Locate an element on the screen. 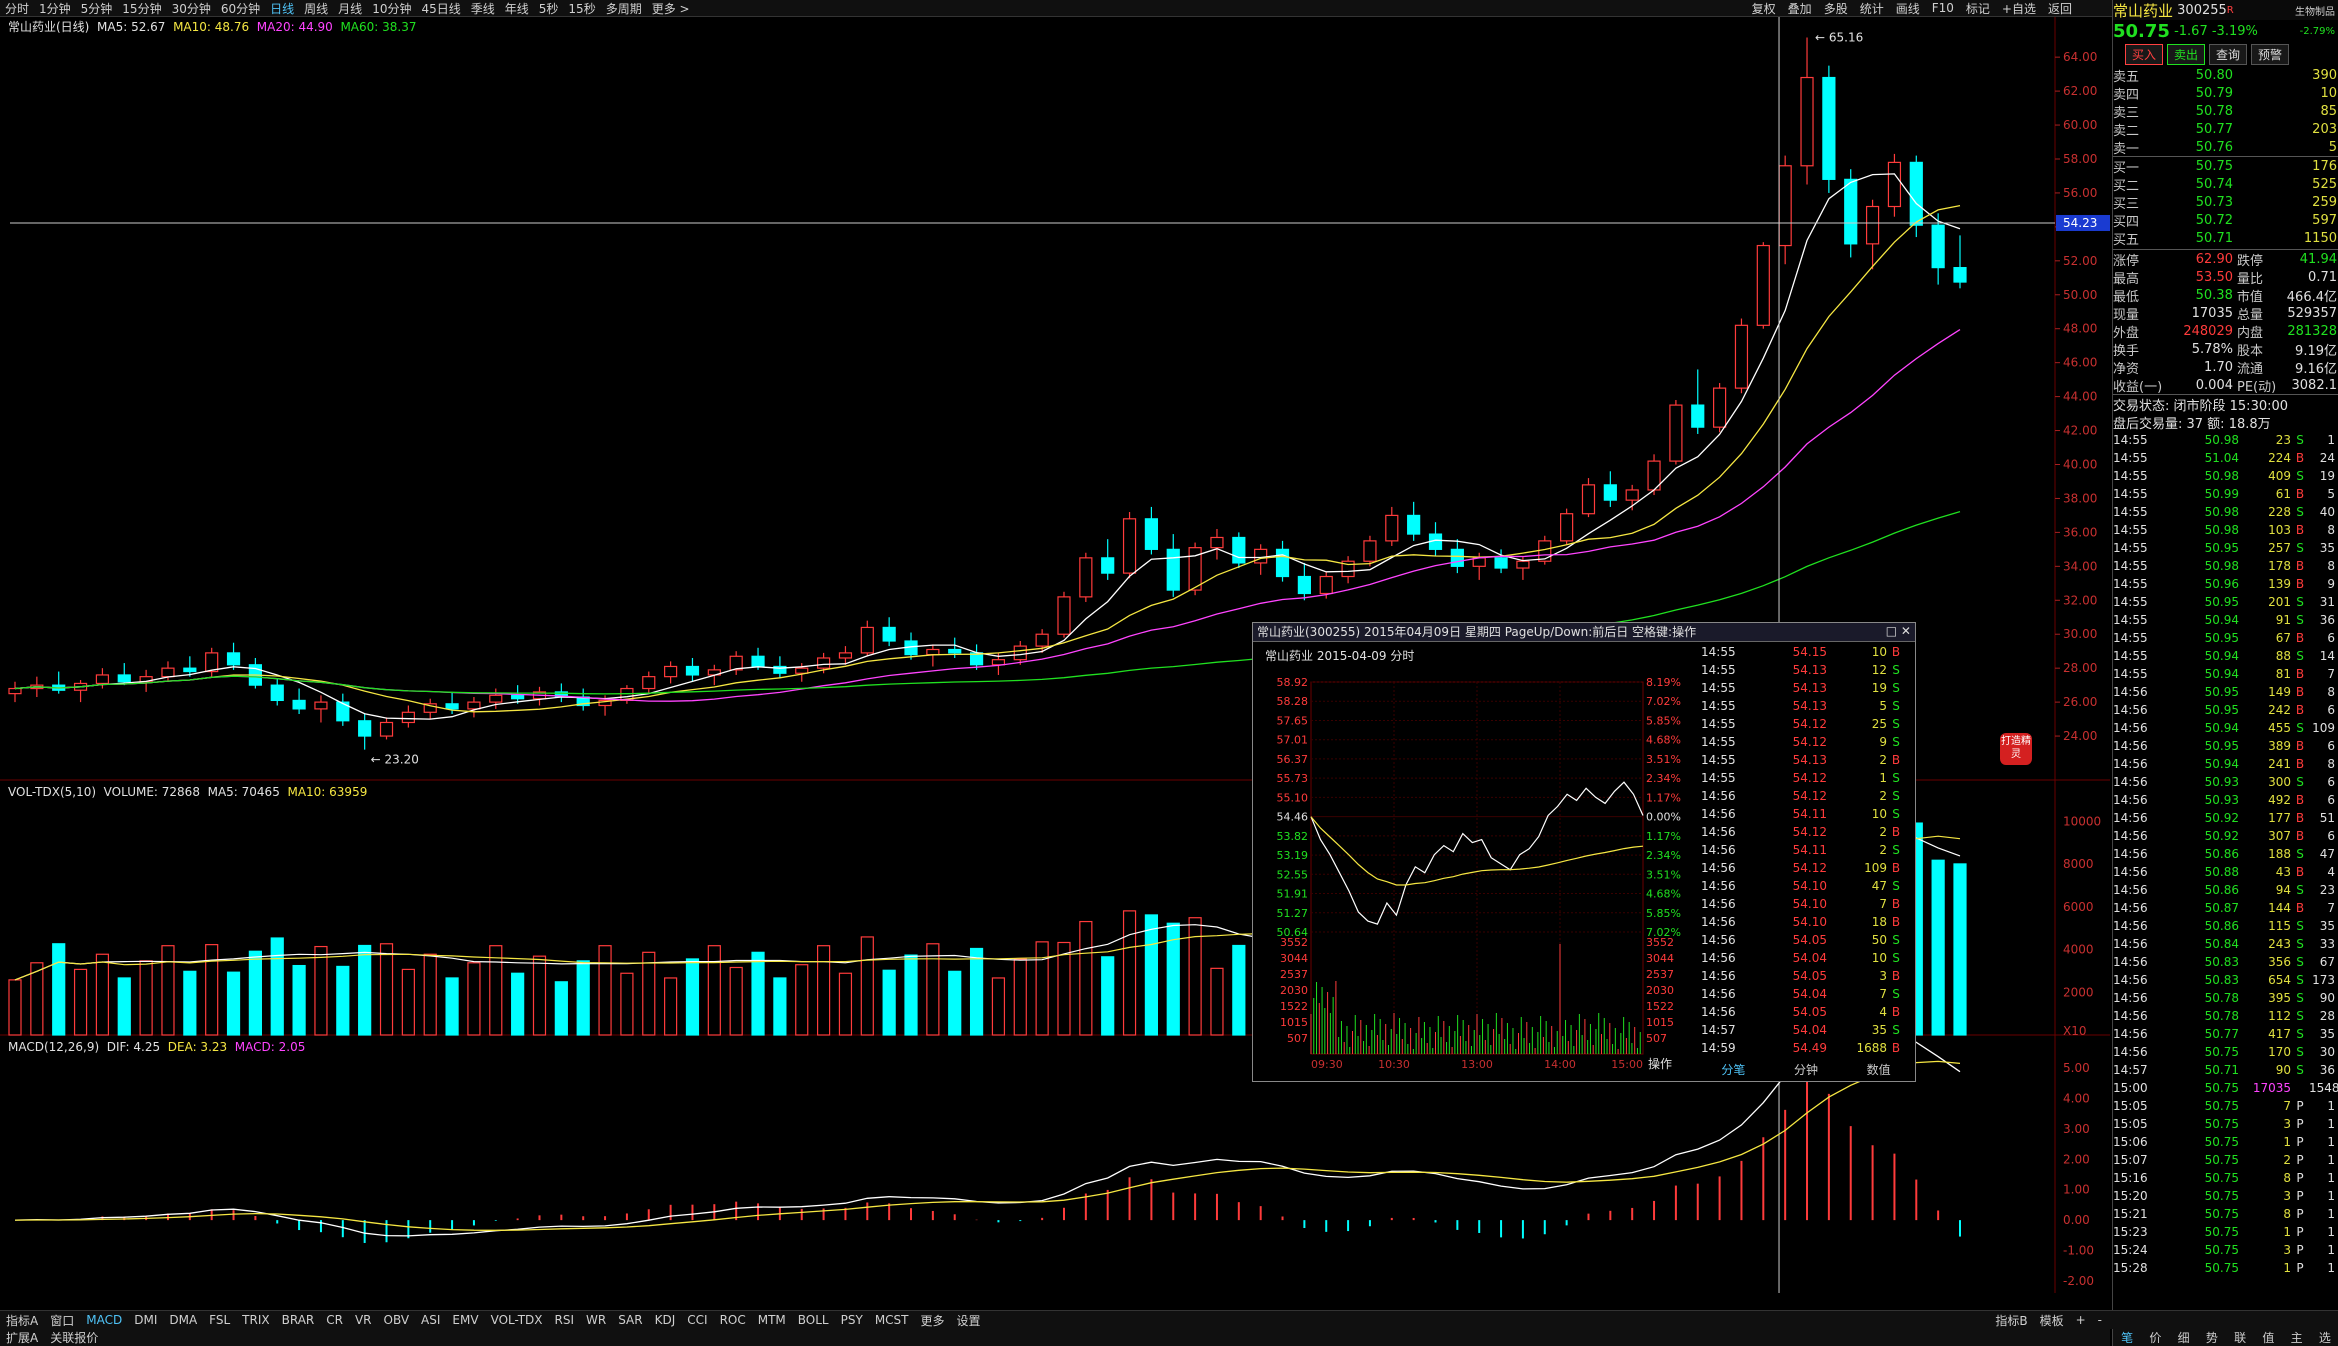 This screenshot has width=2338, height=1346. tool-0: 复权 is located at coordinates (1764, 8).